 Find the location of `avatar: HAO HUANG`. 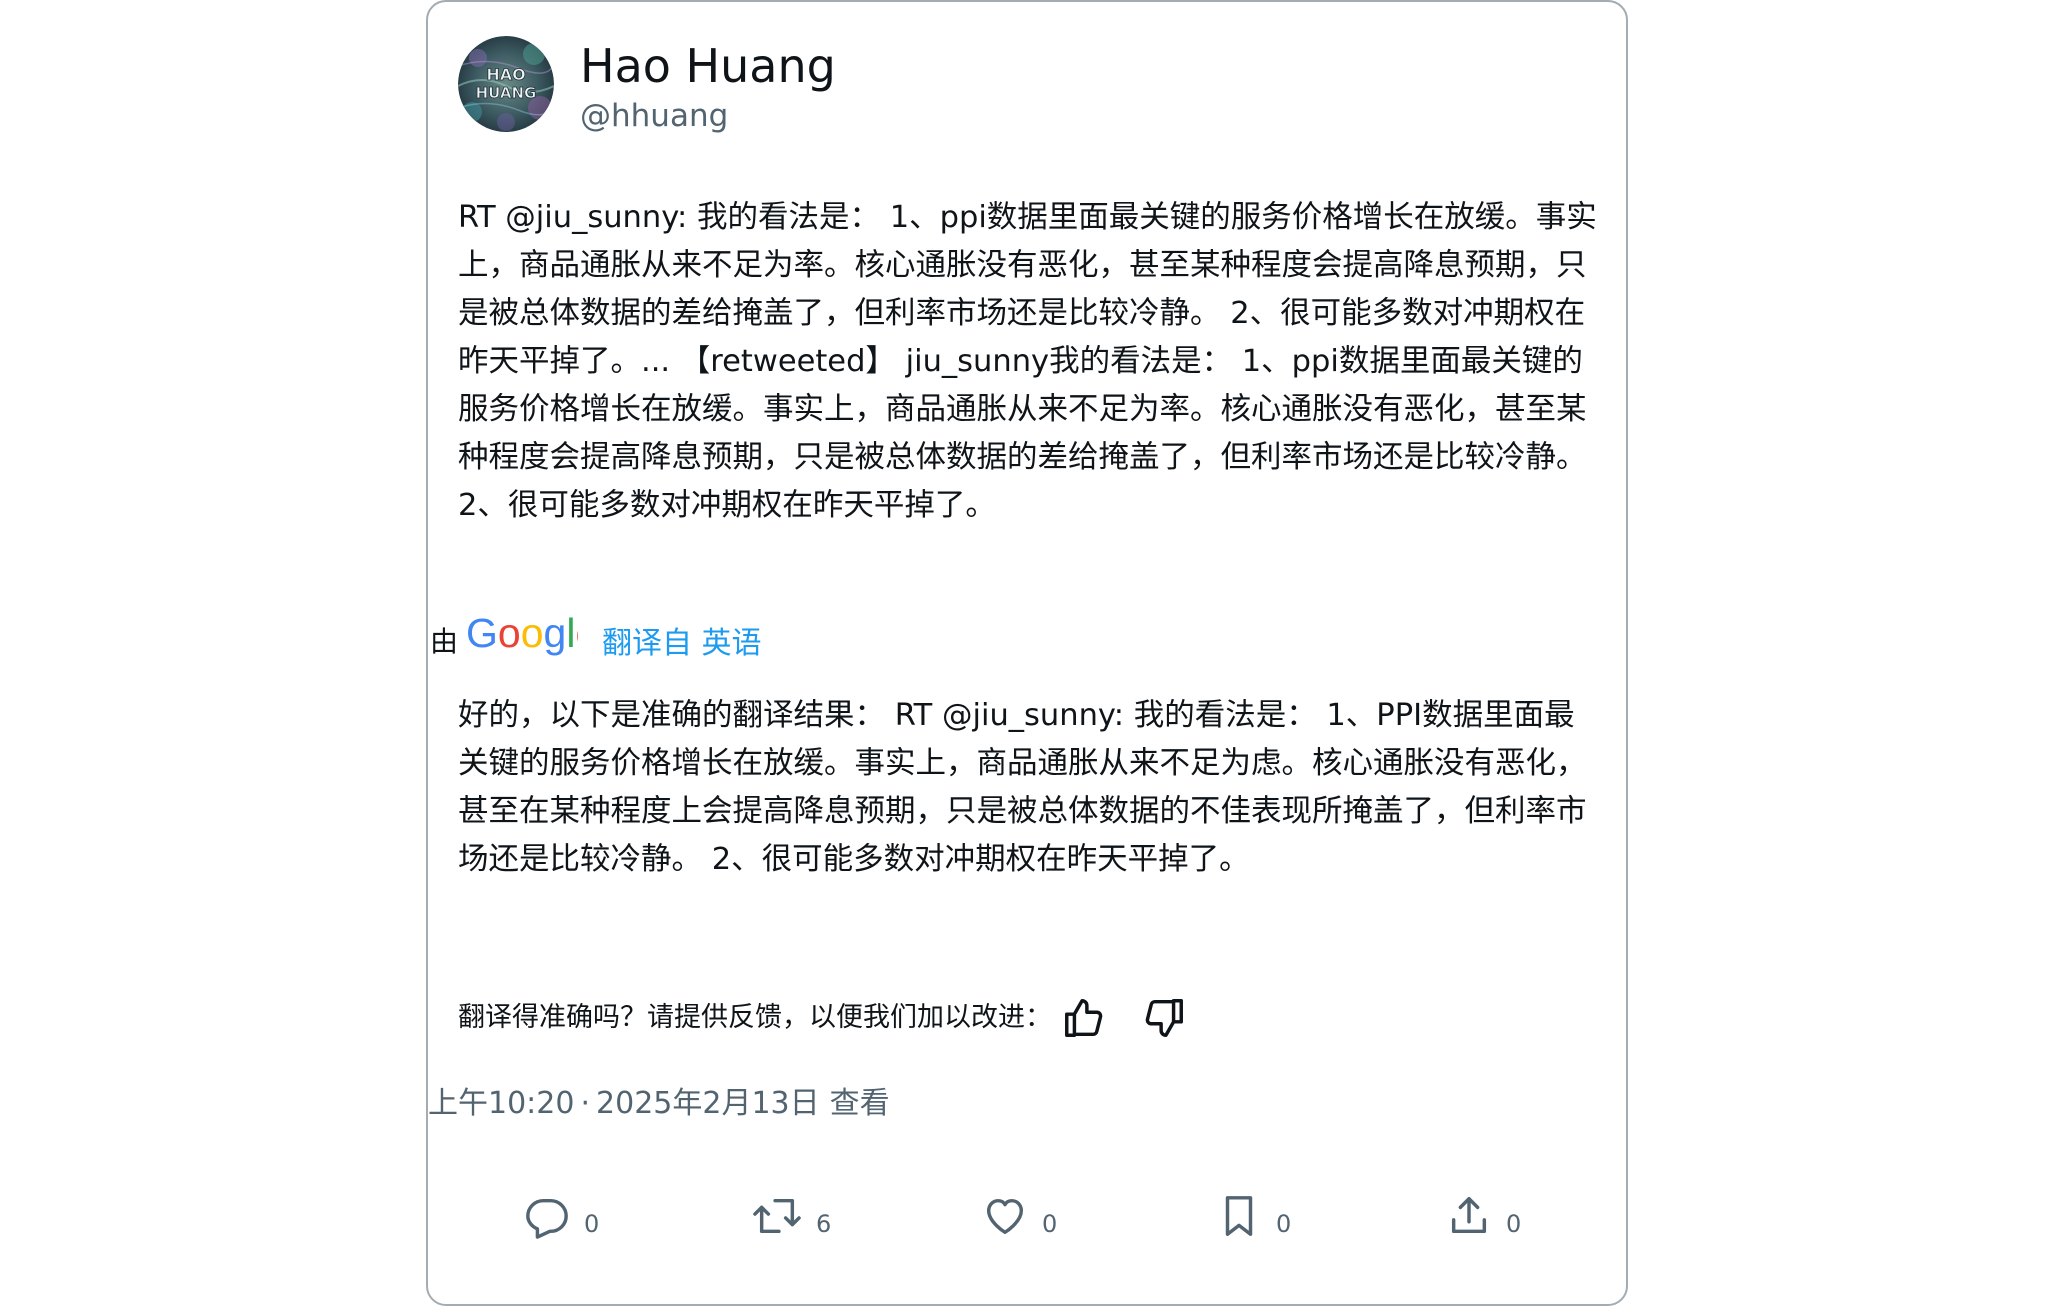

avatar: HAO HUANG is located at coordinates (506, 84).